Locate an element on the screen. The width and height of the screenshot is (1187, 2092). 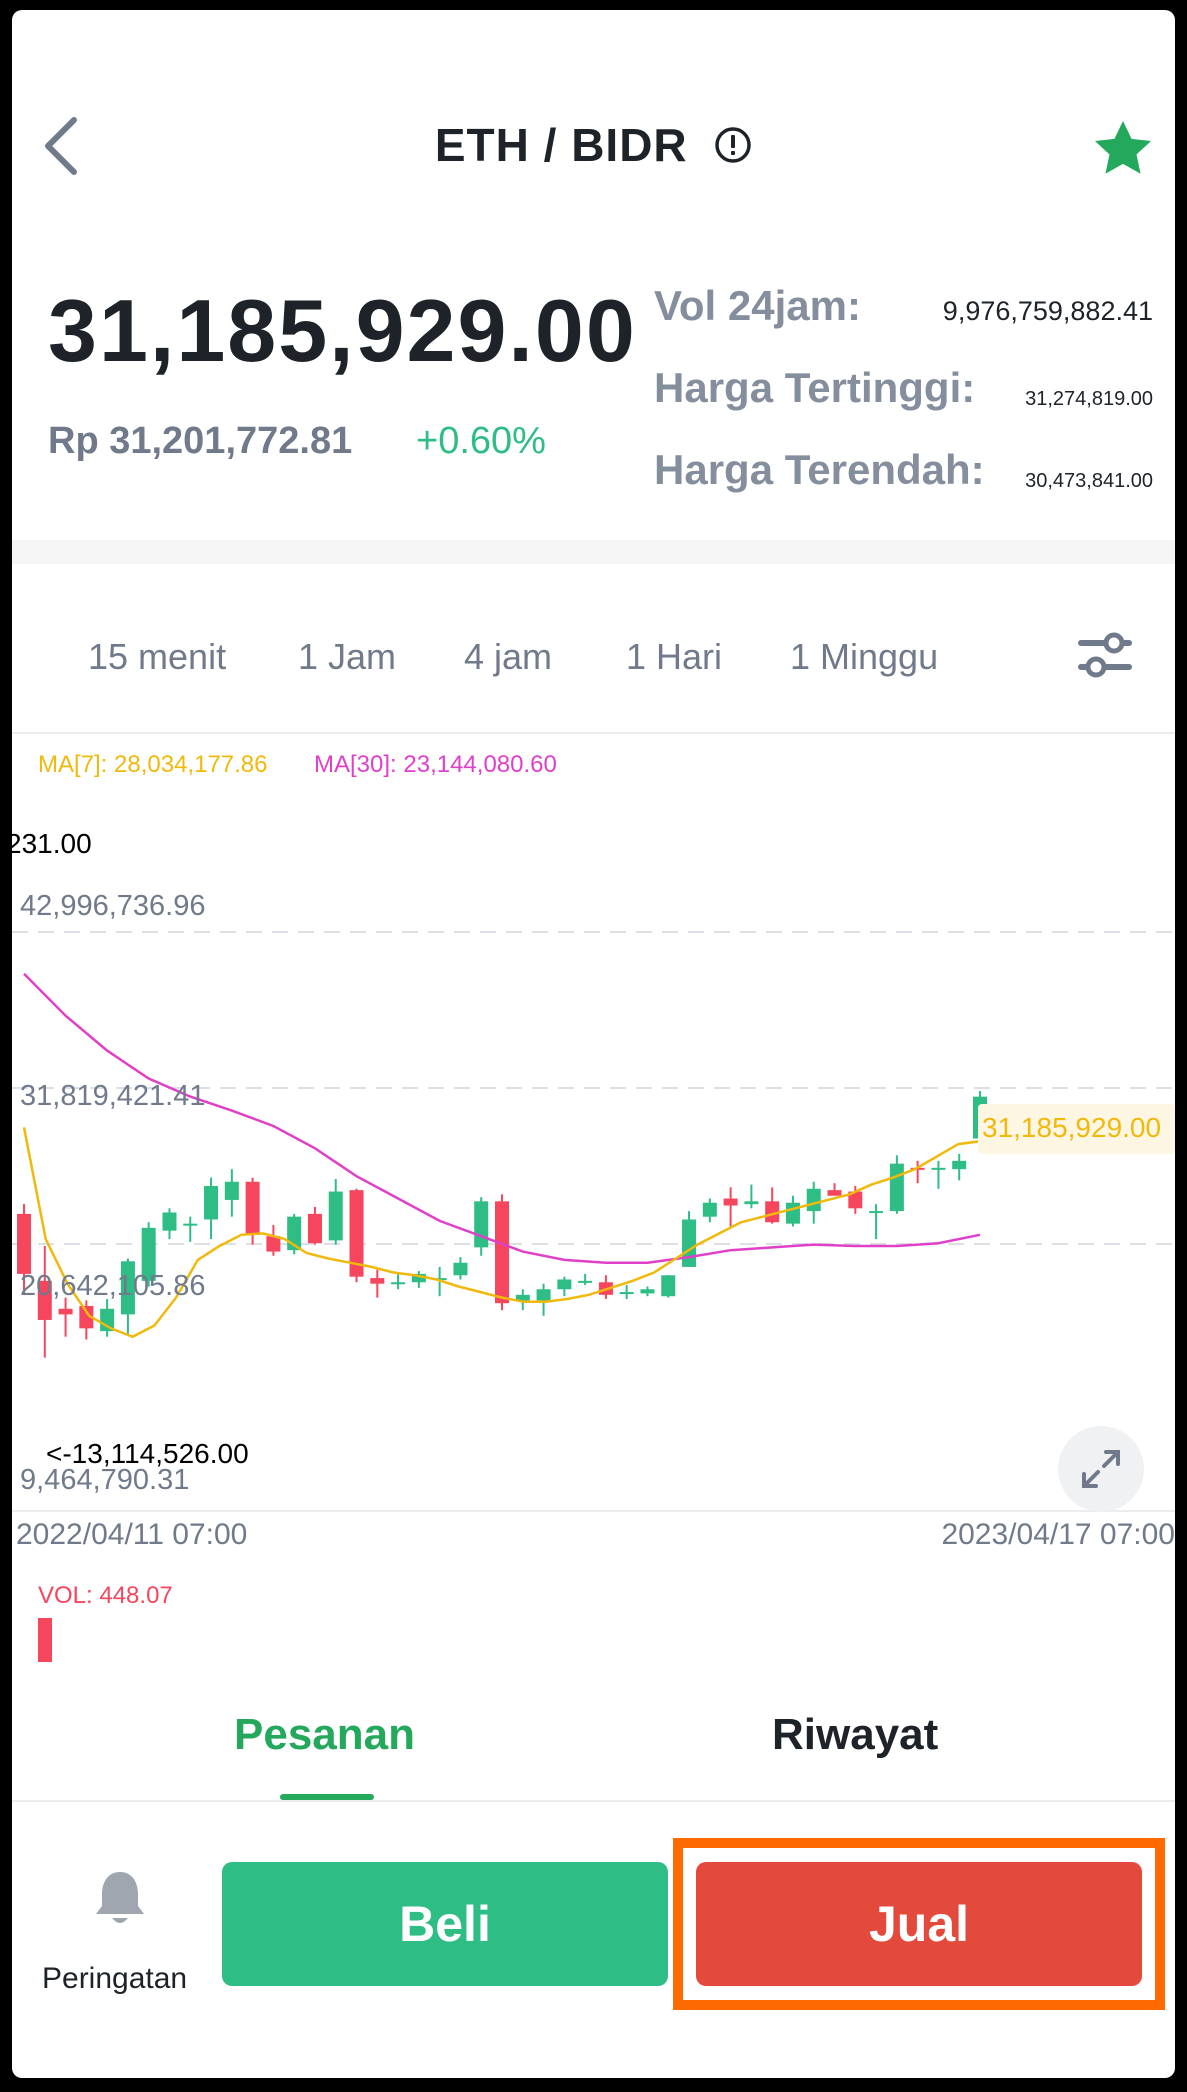
price-idr: Rp 31,201,772.81 is located at coordinates (200, 441).